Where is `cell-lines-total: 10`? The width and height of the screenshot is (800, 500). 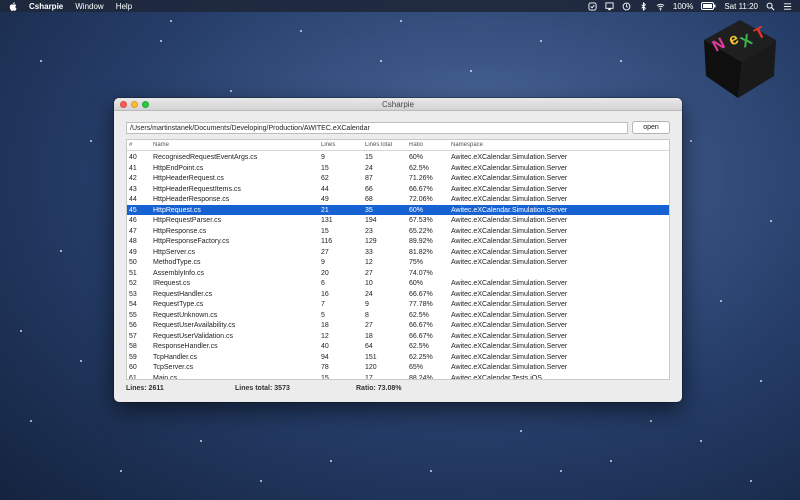 cell-lines-total: 10 is located at coordinates (369, 283).